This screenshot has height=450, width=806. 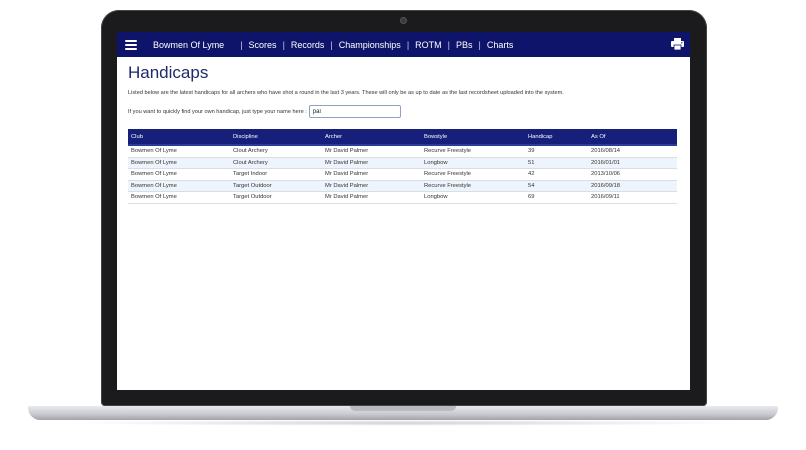 What do you see at coordinates (556, 186) in the screenshot?
I see `cell-handicap: 54` at bounding box center [556, 186].